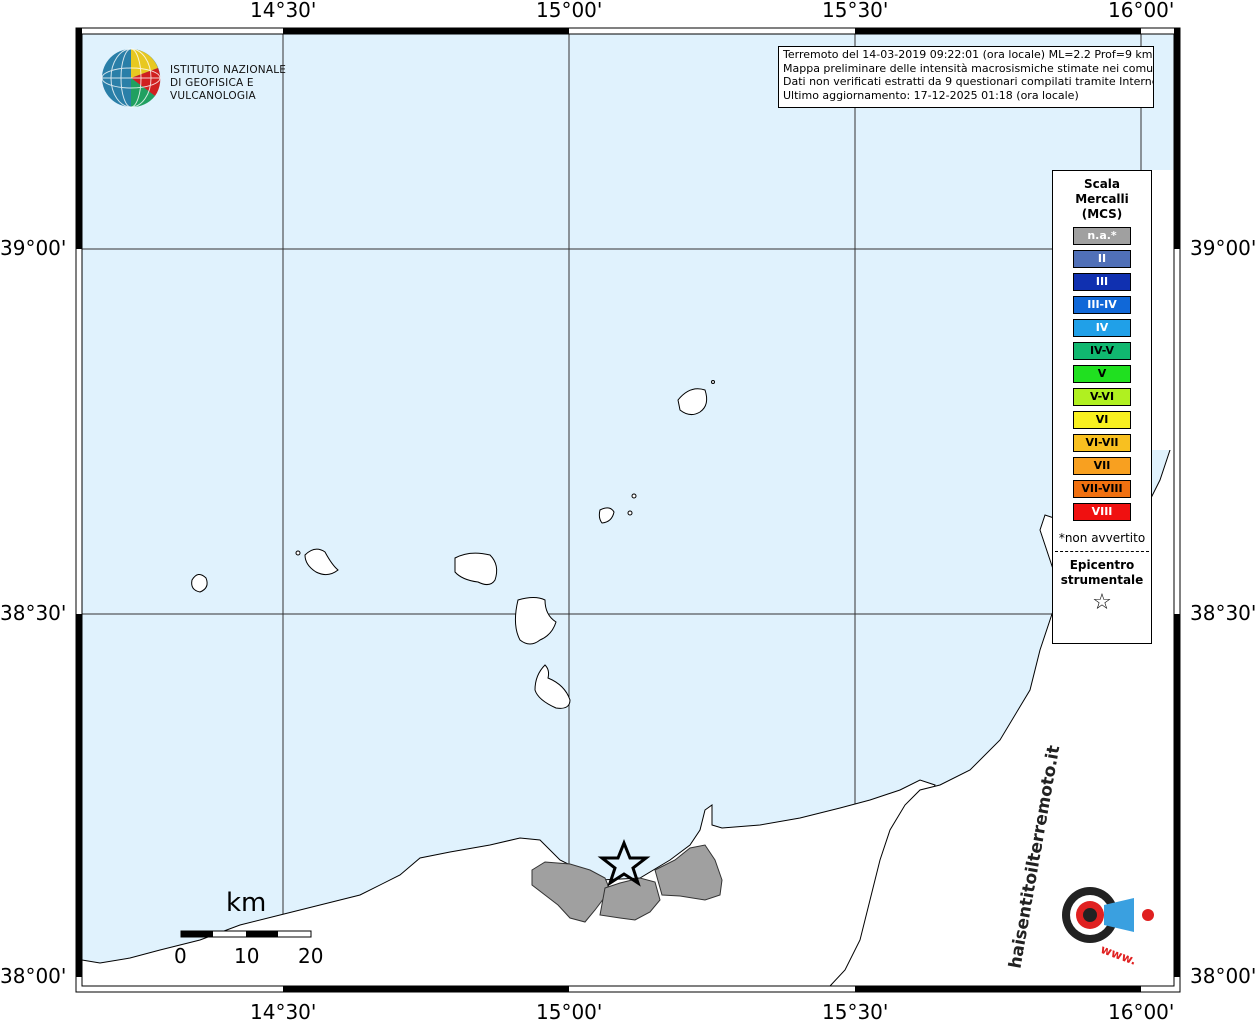 The width and height of the screenshot is (1255, 1024). I want to click on lon-label-top-2: 15°00', so click(569, 11).